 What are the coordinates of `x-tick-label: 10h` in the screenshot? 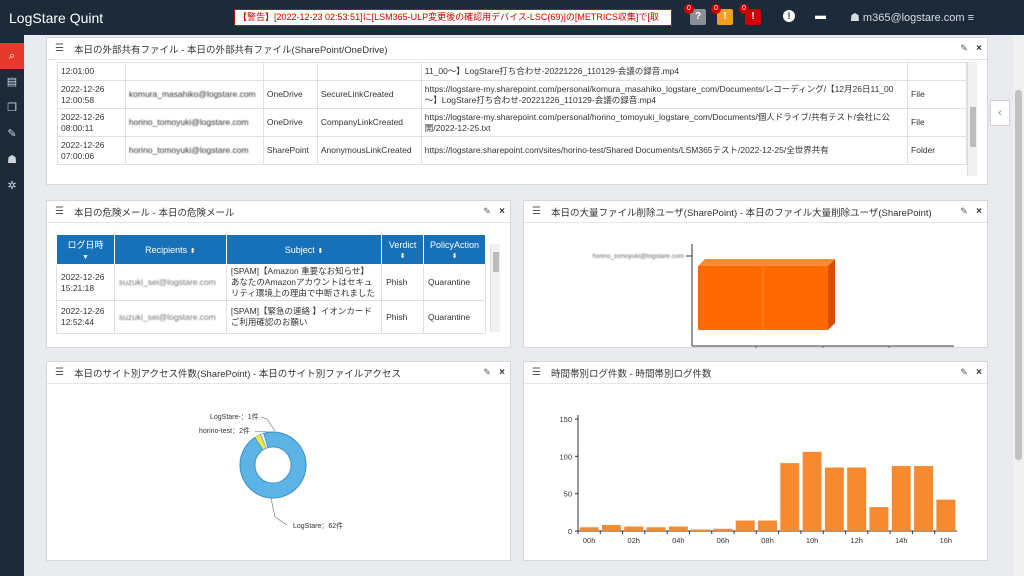 It's located at (812, 540).